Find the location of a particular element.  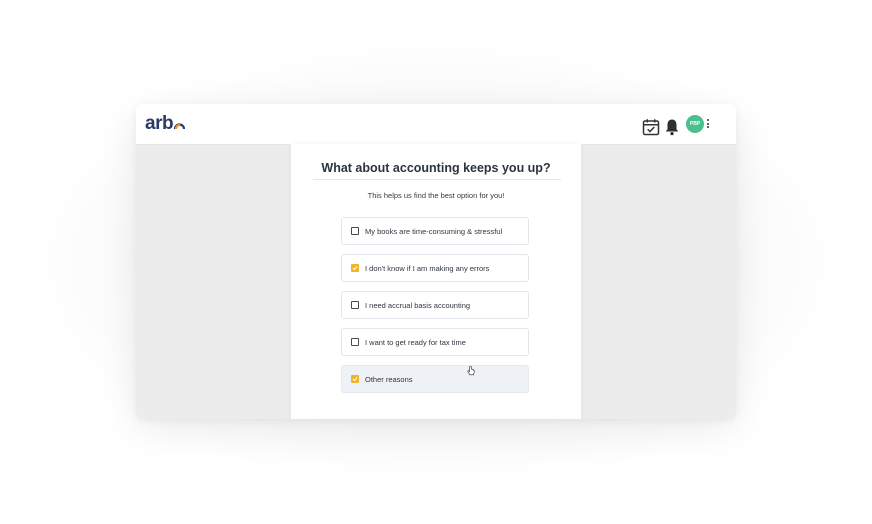

bell-icon is located at coordinates (672, 127).